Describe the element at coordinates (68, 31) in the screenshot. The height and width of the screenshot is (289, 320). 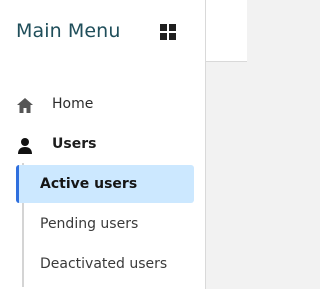
I see `sidebar-title: Main Menu` at that location.